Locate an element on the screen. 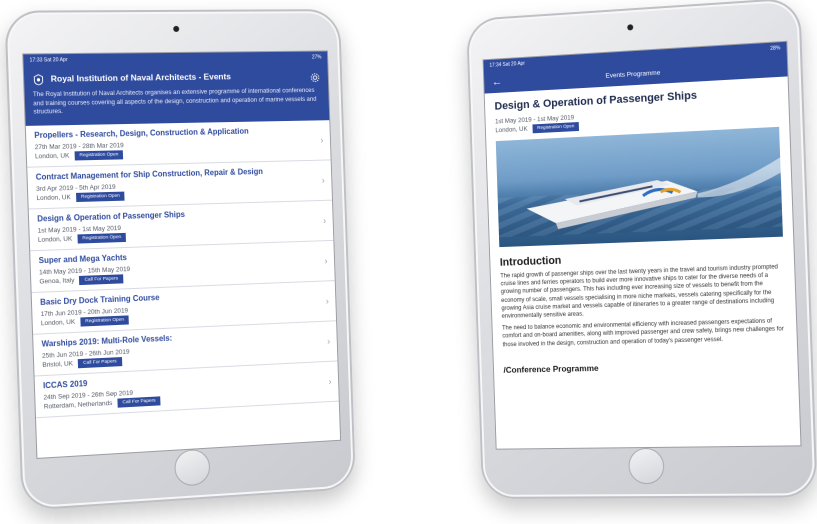 The width and height of the screenshot is (817, 524). settings-gear-icon is located at coordinates (315, 75).